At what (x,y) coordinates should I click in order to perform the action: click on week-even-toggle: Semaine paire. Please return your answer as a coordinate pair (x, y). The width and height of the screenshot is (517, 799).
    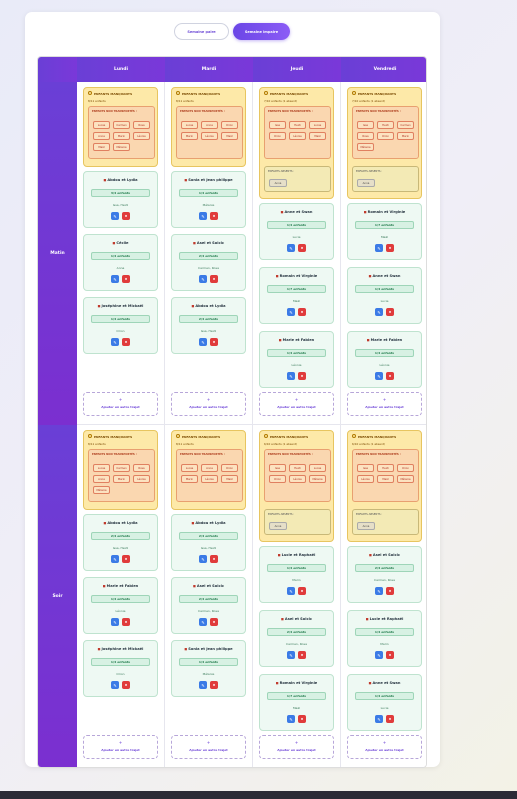
    Looking at the image, I should click on (201, 31).